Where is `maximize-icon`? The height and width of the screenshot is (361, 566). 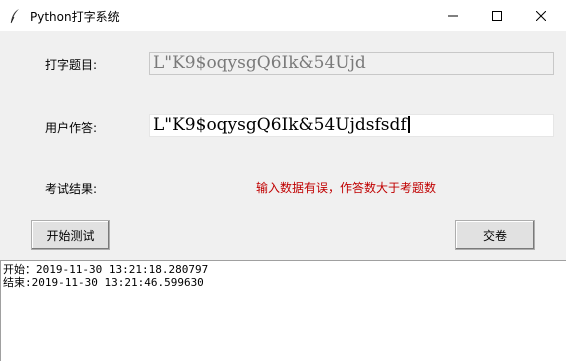
maximize-icon is located at coordinates (496, 15).